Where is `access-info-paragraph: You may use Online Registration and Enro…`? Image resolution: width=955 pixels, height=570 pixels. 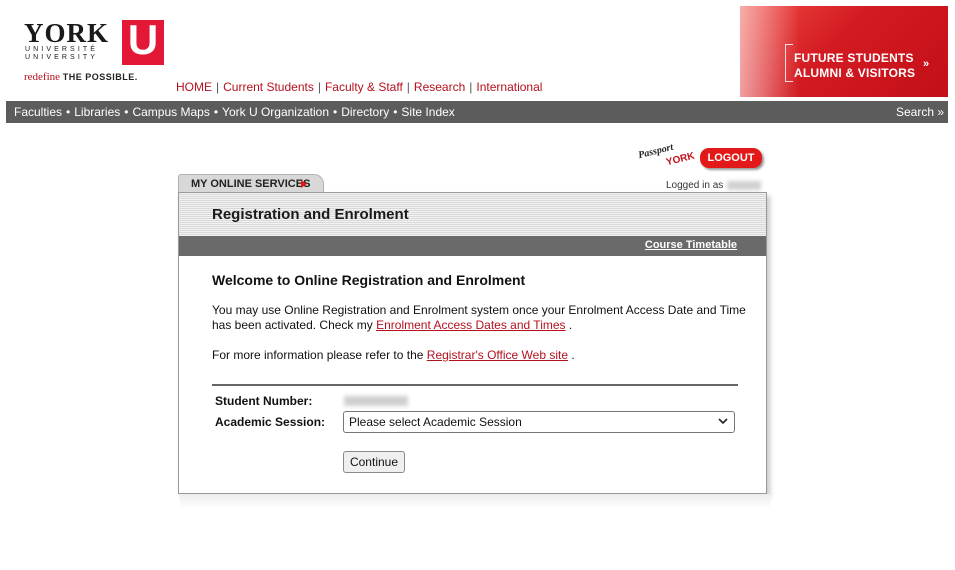
access-info-paragraph: You may use Online Registration and Enro… is located at coordinates (482, 318).